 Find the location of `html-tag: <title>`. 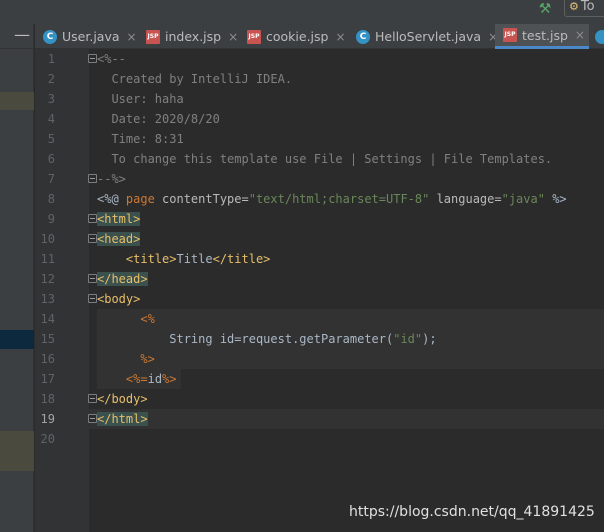

html-tag: <title> is located at coordinates (151, 259).